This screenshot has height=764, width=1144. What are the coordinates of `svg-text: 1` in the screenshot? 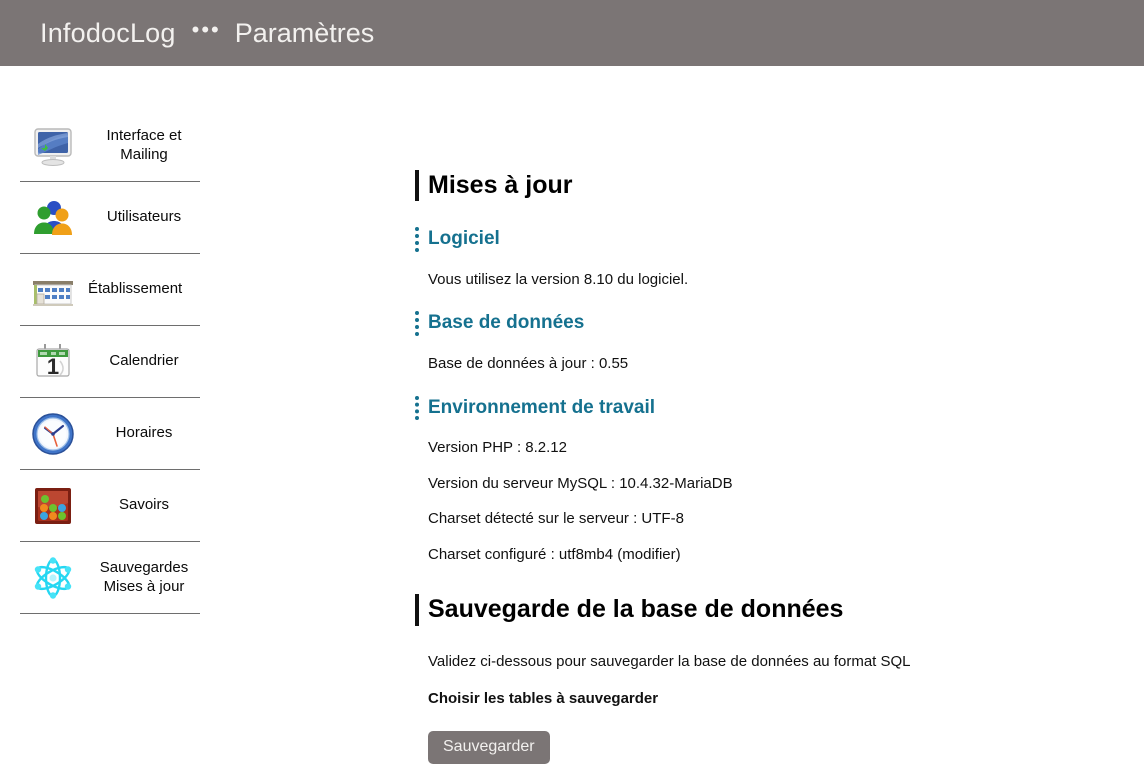 It's located at (53, 366).